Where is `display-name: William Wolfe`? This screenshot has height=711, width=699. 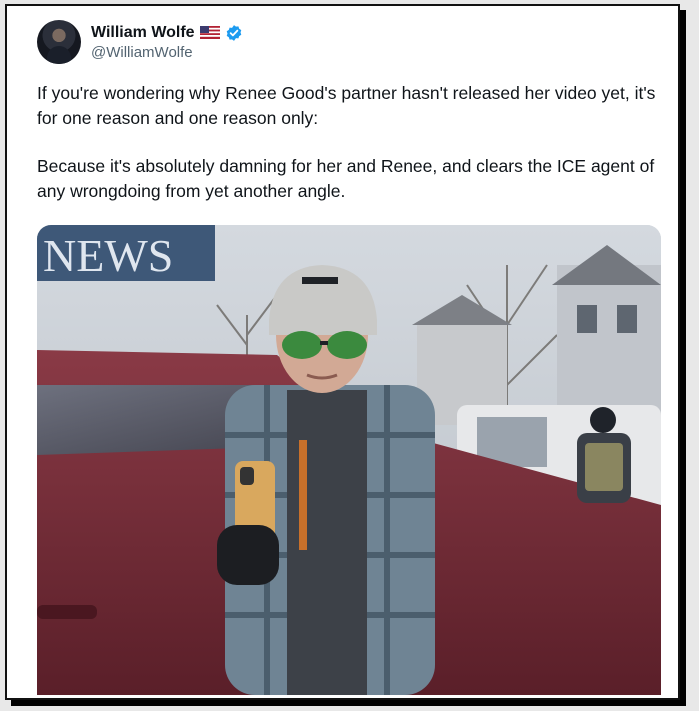 display-name: William Wolfe is located at coordinates (143, 33).